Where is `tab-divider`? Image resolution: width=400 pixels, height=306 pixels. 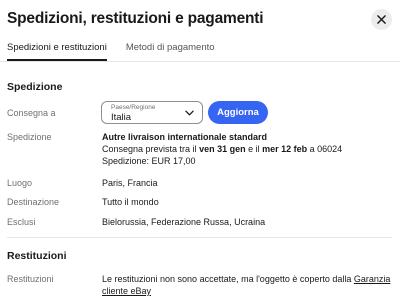 tab-divider is located at coordinates (200, 61).